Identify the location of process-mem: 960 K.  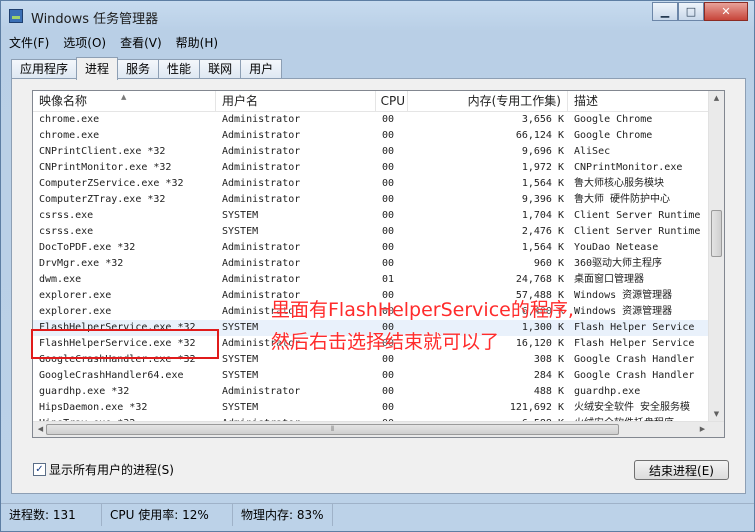
(548, 263).